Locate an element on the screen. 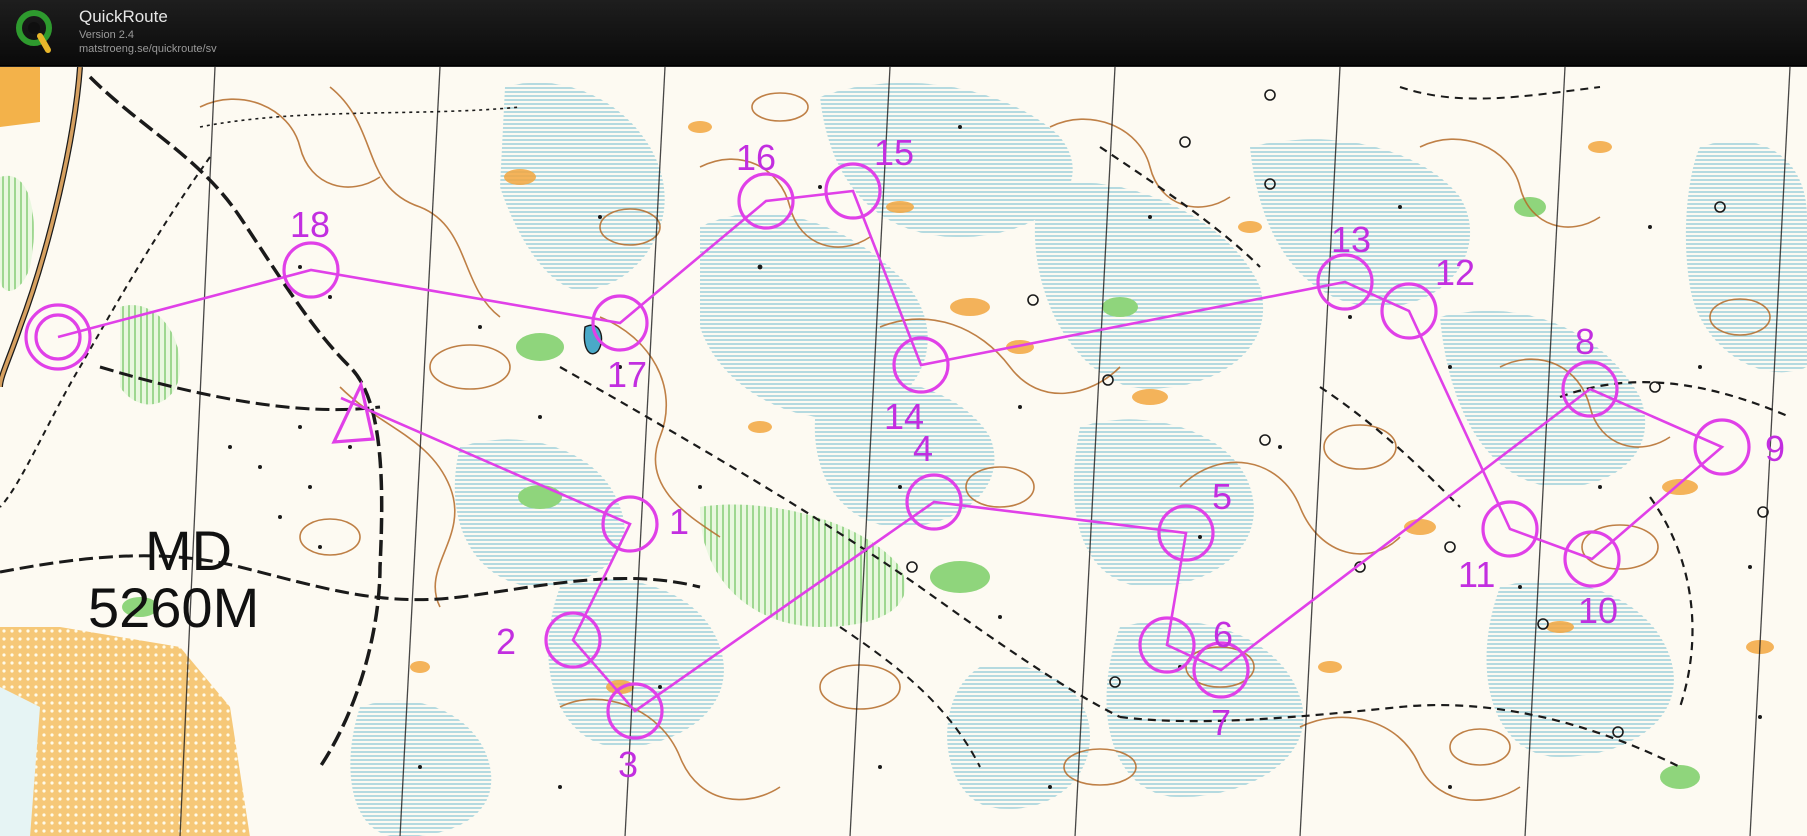 Image resolution: width=1807 pixels, height=836 pixels. course-class: MD is located at coordinates (188, 550).